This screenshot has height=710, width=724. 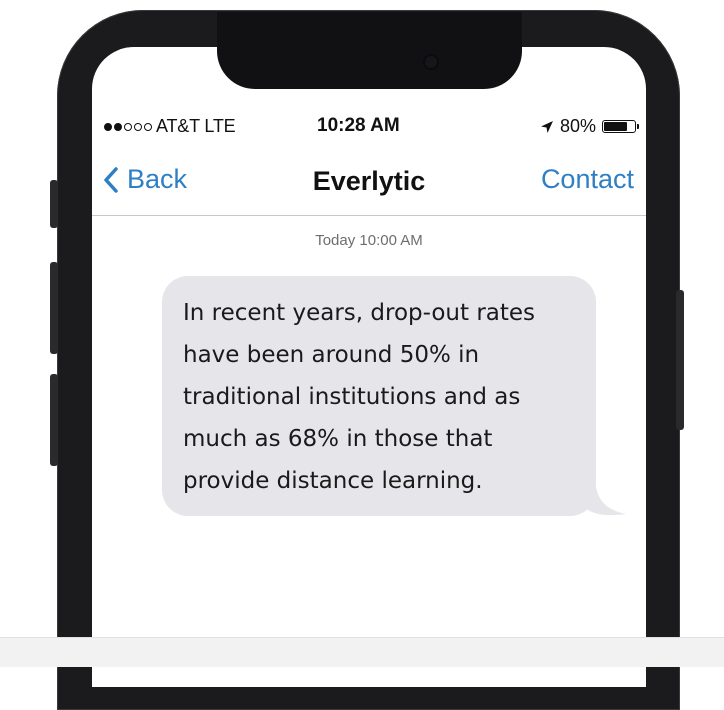 I want to click on signal-strength-icon, so click(x=128, y=126).